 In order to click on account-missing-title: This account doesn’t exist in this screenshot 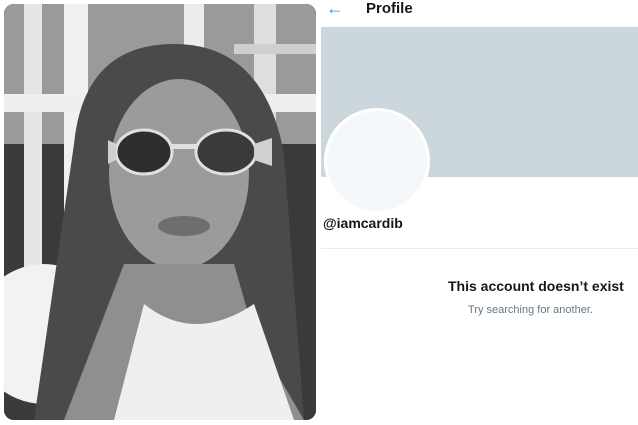, I will do `click(536, 286)`.